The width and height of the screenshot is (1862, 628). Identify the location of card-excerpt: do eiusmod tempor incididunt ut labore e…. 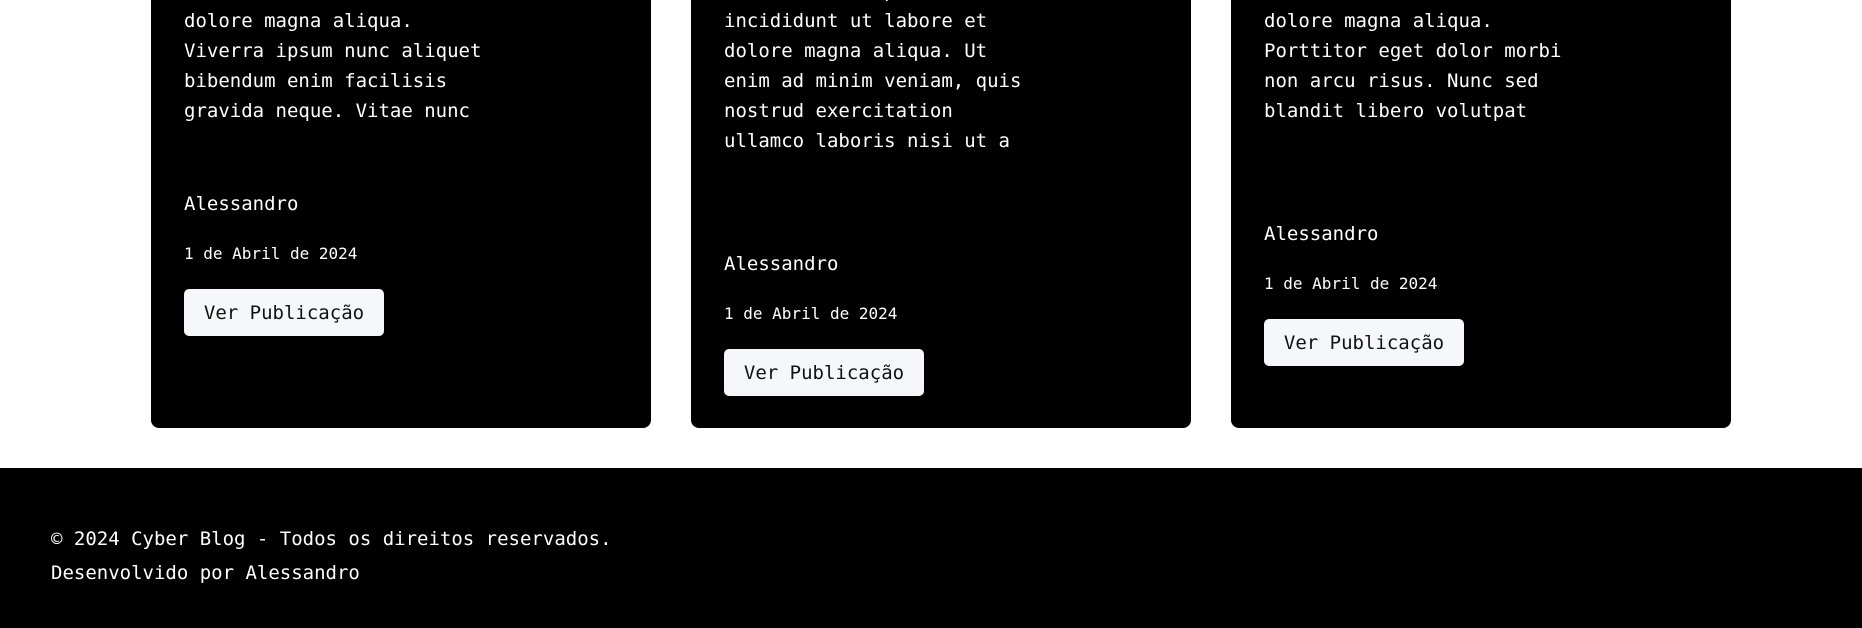
(873, 76).